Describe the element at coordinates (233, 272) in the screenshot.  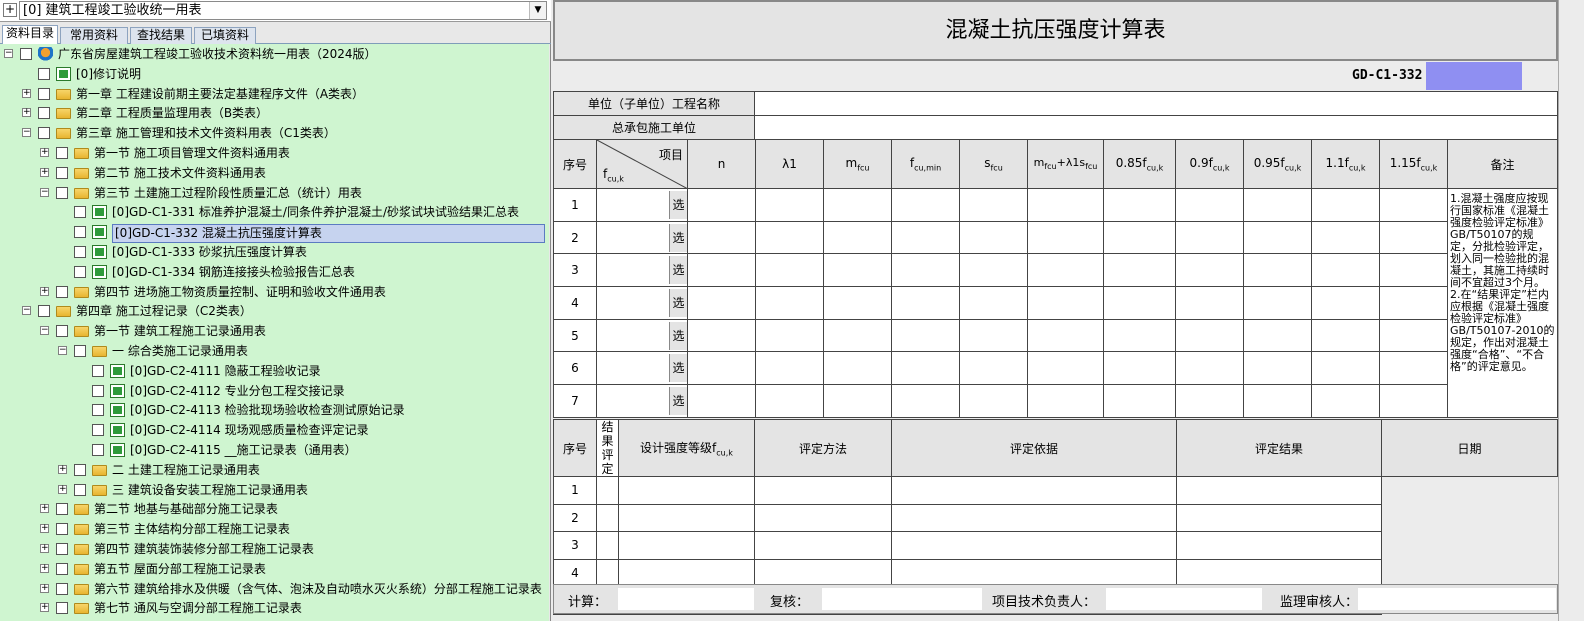
I see `tree-node-label: [0]GD-C1-334 钢筋连接接头检验报告汇总表` at that location.